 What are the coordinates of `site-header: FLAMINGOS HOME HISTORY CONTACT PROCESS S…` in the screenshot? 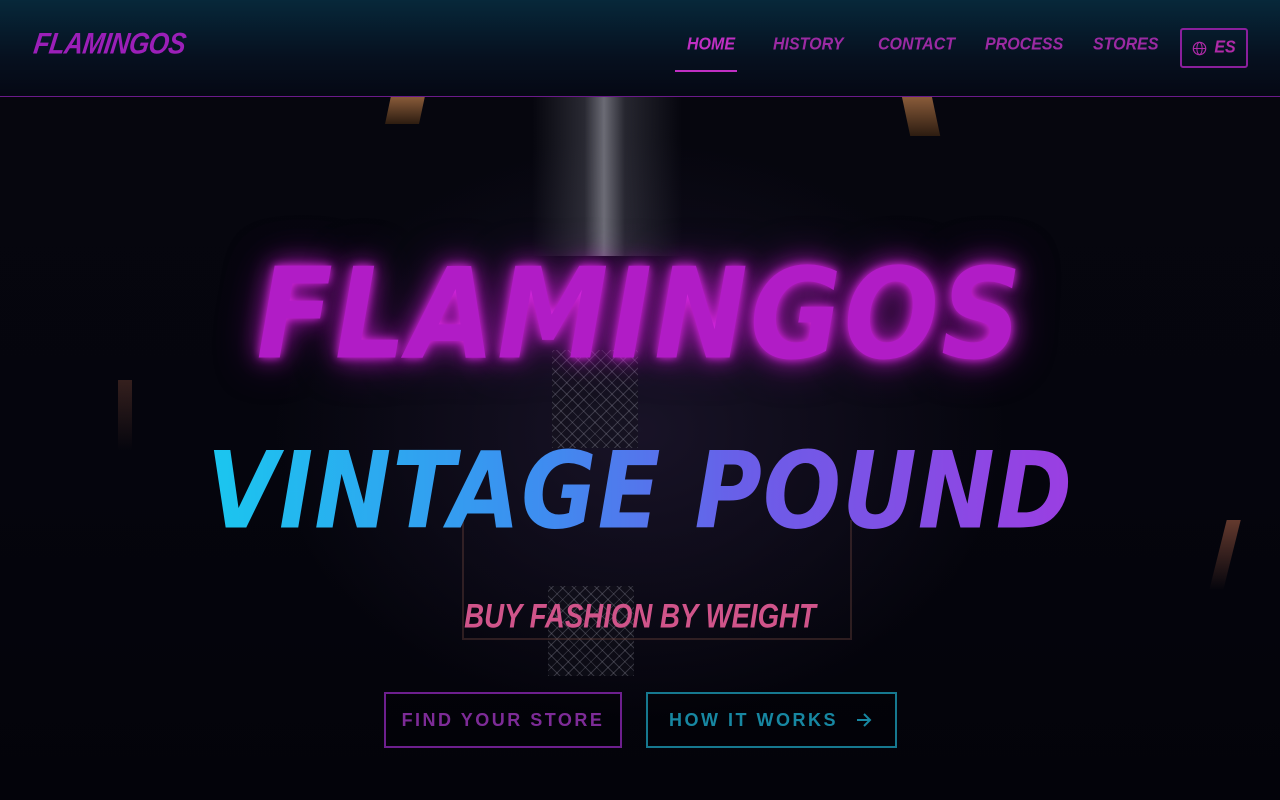 It's located at (640, 48).